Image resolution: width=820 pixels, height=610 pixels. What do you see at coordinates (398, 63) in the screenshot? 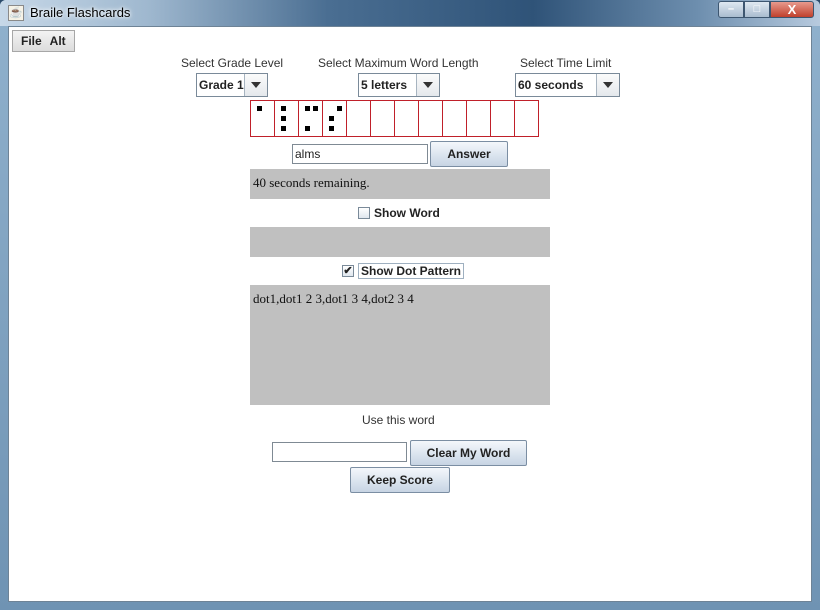
I see `word-length-label: Select Maximum Word Length` at bounding box center [398, 63].